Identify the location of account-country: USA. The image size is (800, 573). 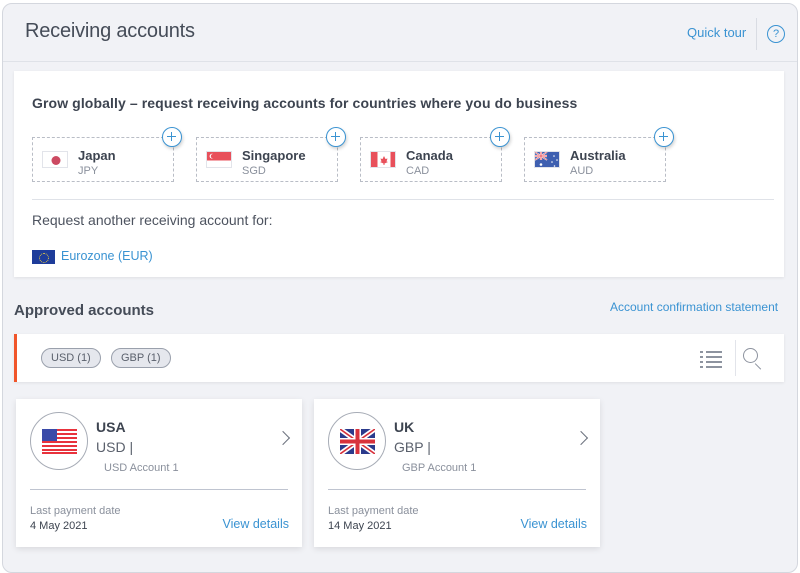
(111, 427).